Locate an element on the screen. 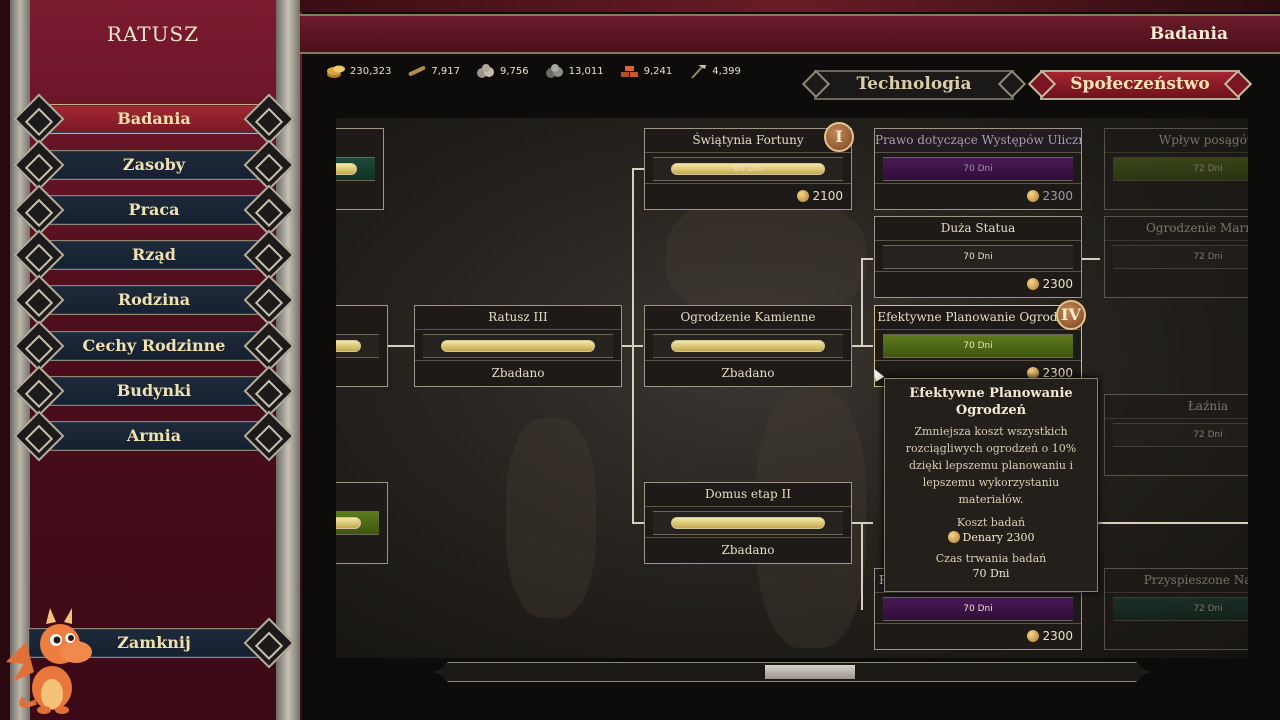  tab-label: Społeczeństwo is located at coordinates (1140, 84).